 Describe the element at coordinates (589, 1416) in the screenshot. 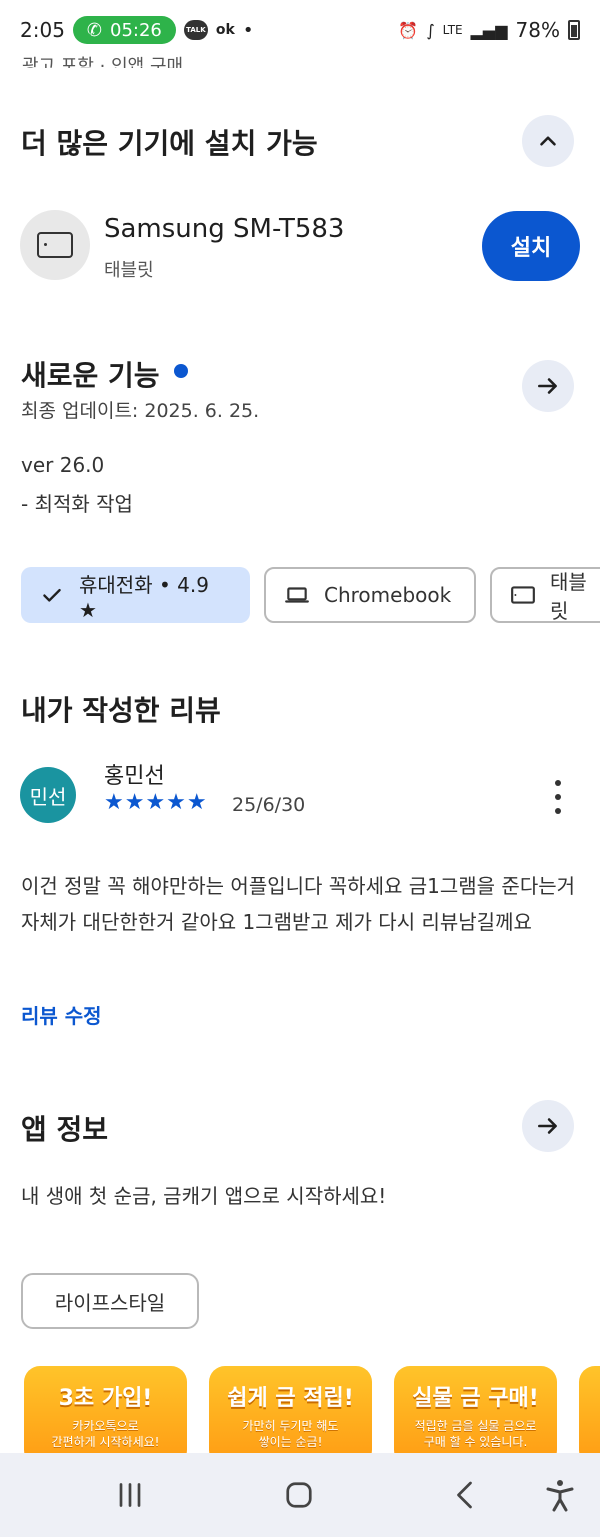

I see `promo-card-partial` at that location.